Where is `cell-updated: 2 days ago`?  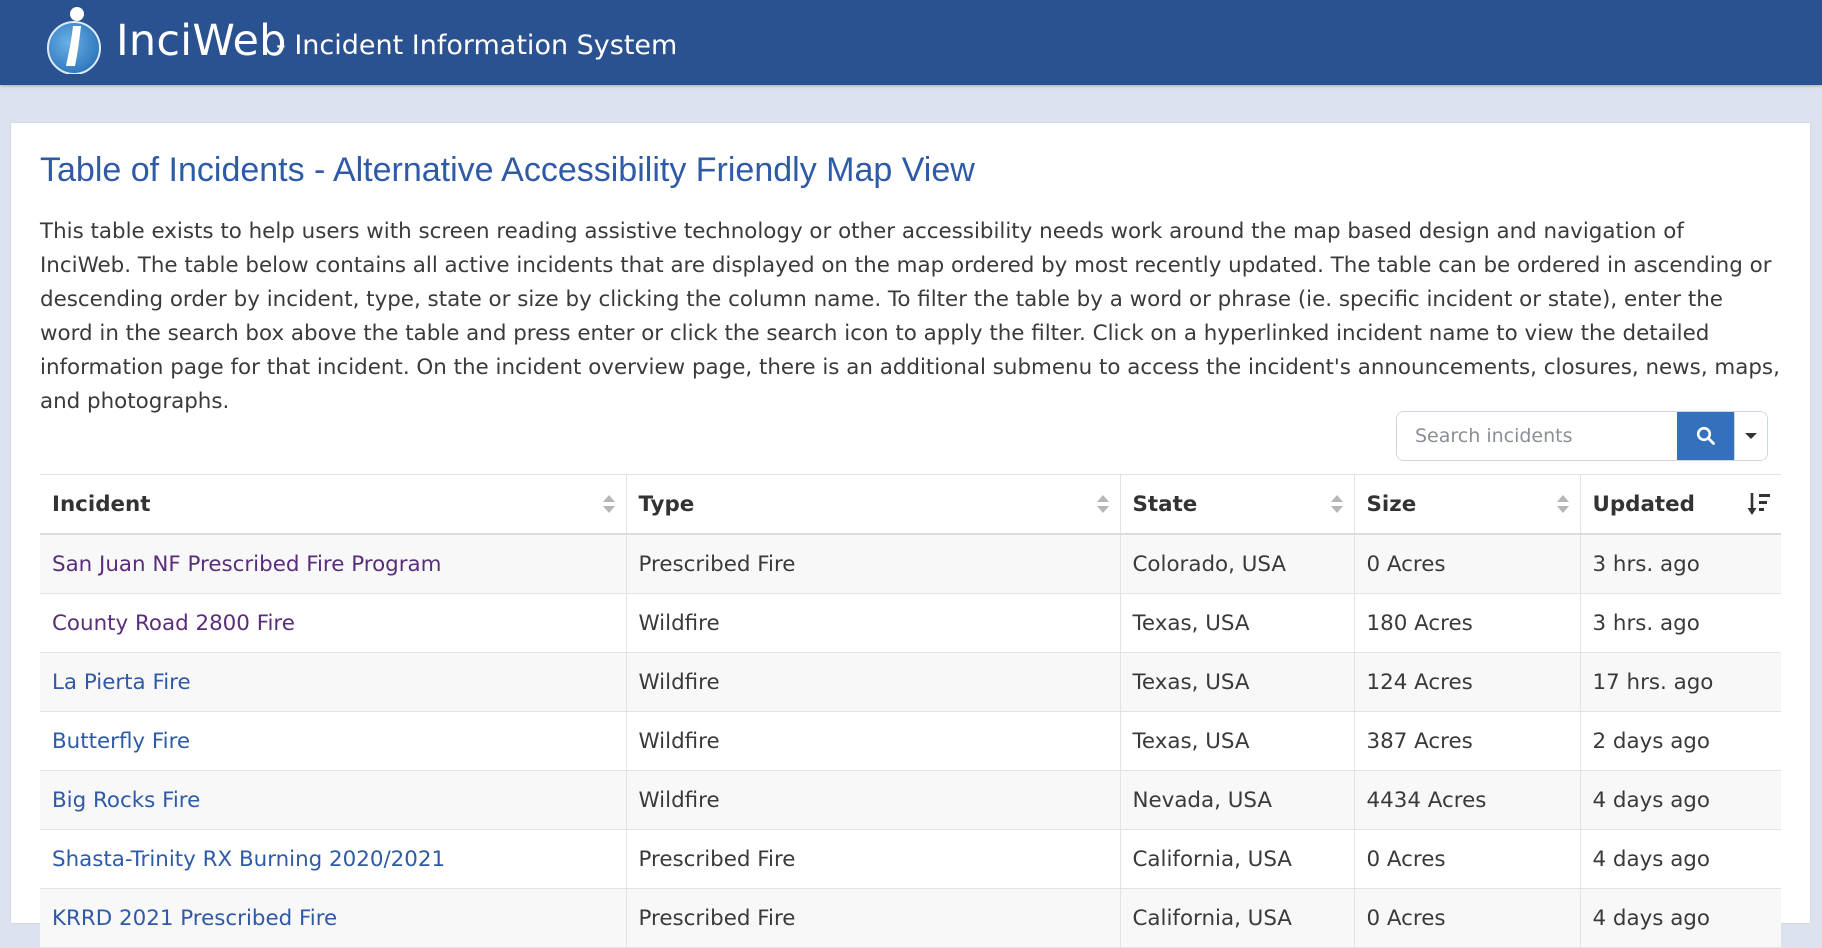
cell-updated: 2 days ago is located at coordinates (1680, 741).